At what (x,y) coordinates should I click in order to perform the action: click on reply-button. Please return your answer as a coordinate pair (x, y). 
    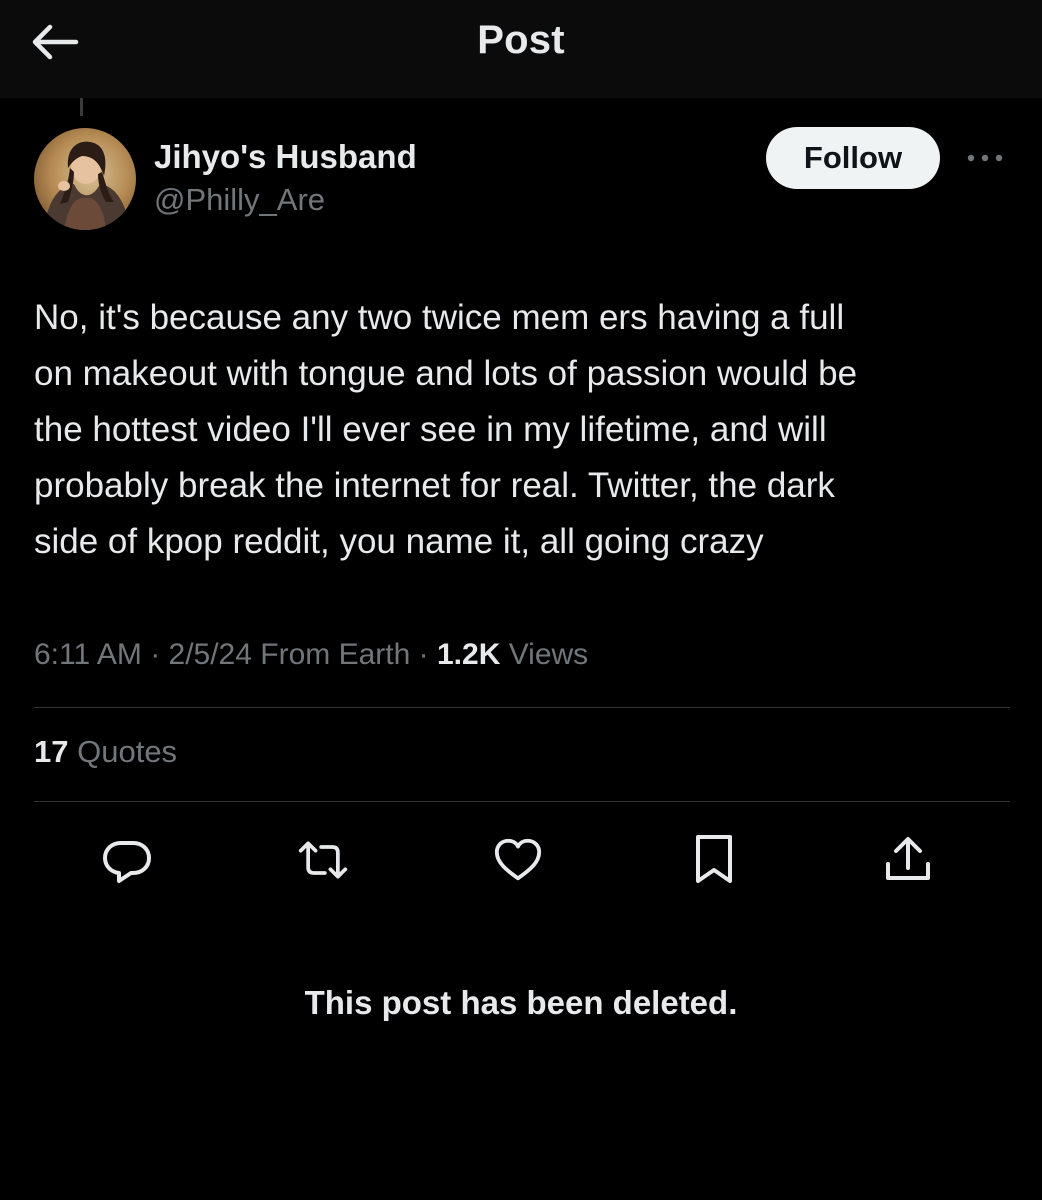
    Looking at the image, I should click on (127, 860).